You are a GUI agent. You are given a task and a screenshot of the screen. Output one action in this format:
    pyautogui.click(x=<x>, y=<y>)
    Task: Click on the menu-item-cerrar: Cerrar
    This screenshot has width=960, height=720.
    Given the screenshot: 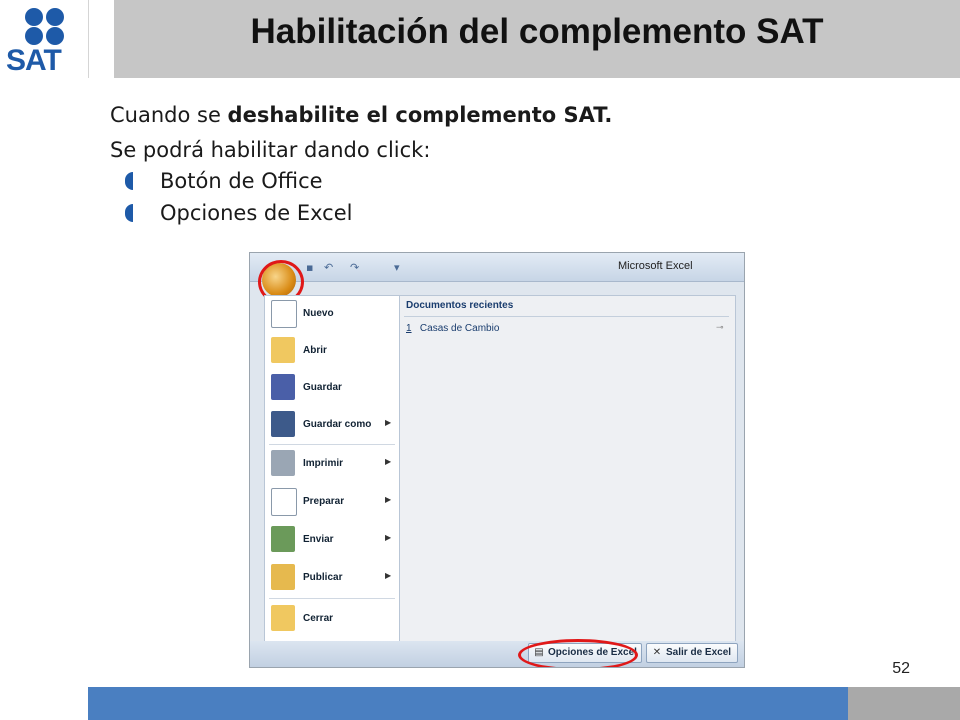 What is the action you would take?
    pyautogui.click(x=332, y=619)
    